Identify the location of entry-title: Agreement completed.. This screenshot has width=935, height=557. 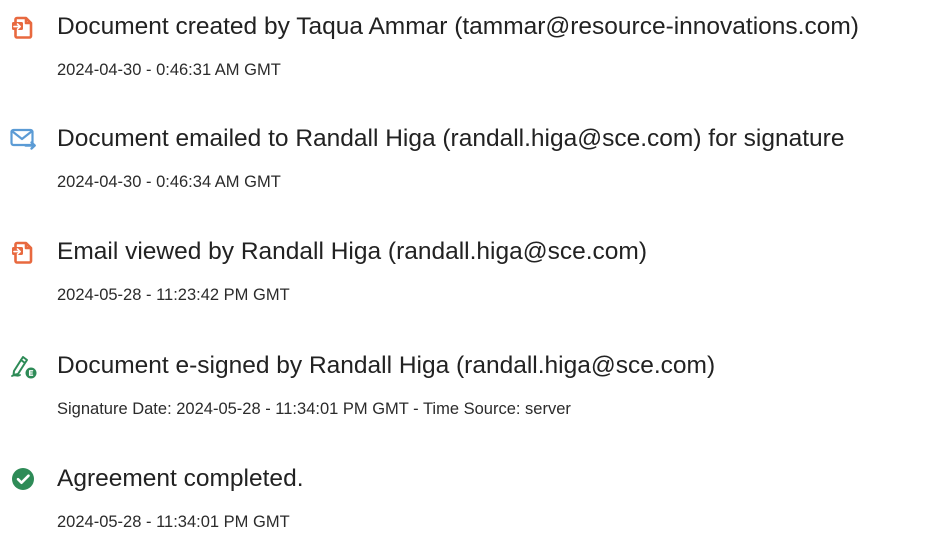
(180, 478).